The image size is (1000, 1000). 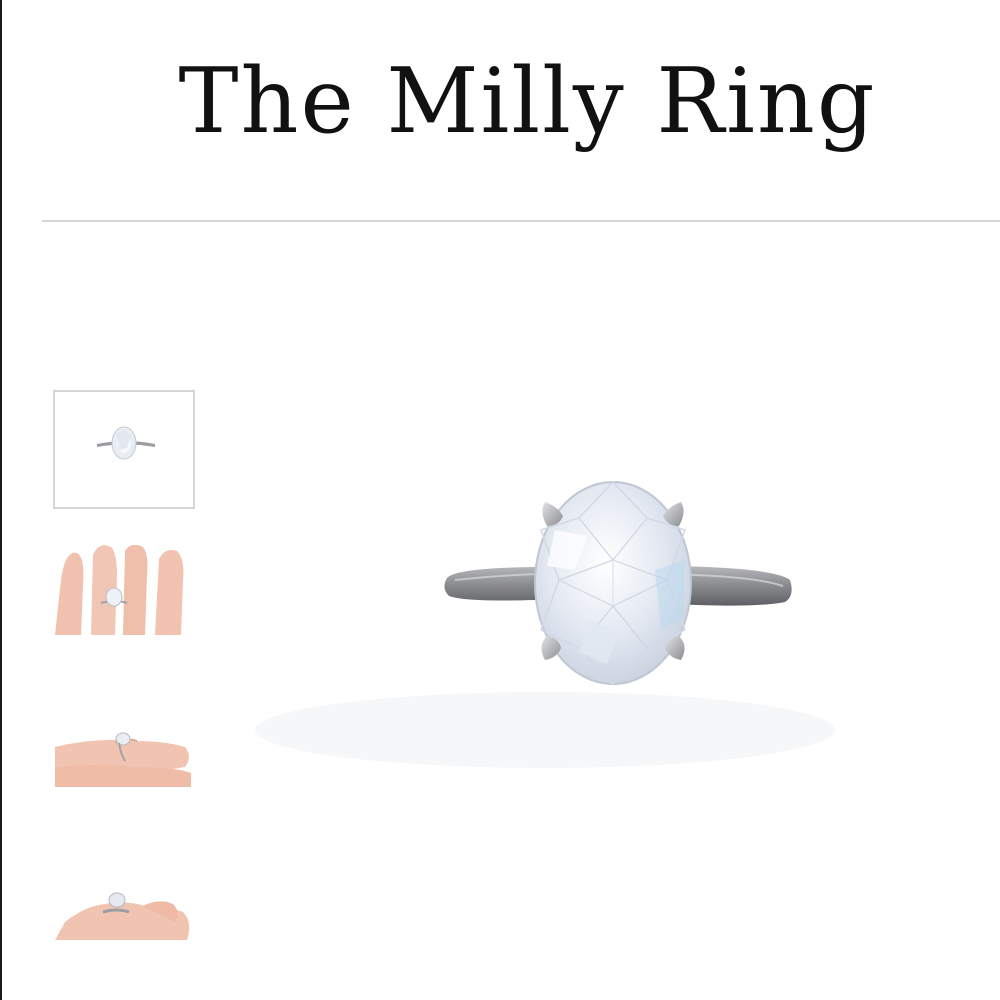 I want to click on hand-side-icon, so click(x=123, y=757).